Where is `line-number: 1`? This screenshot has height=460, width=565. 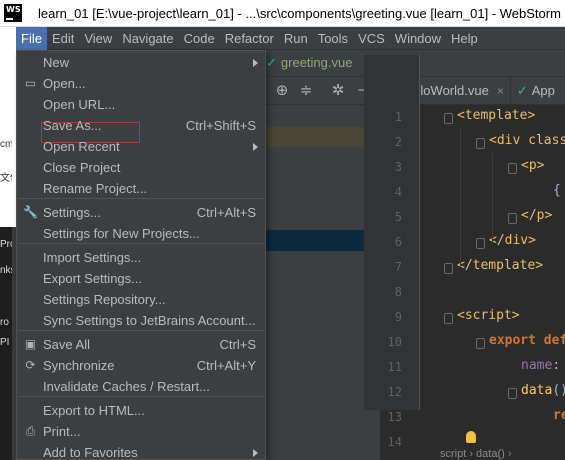
line-number: 1 is located at coordinates (398, 117).